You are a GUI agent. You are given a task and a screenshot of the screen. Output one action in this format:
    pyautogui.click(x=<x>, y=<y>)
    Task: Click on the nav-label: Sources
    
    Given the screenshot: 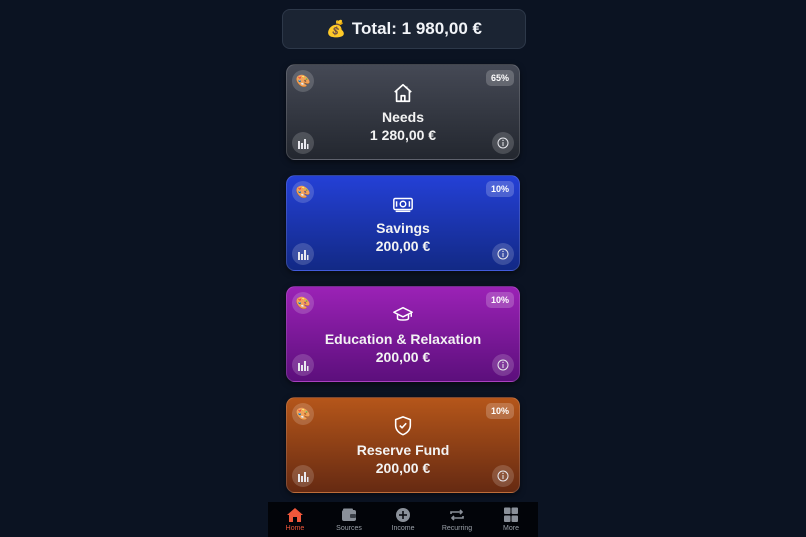 What is the action you would take?
    pyautogui.click(x=349, y=528)
    